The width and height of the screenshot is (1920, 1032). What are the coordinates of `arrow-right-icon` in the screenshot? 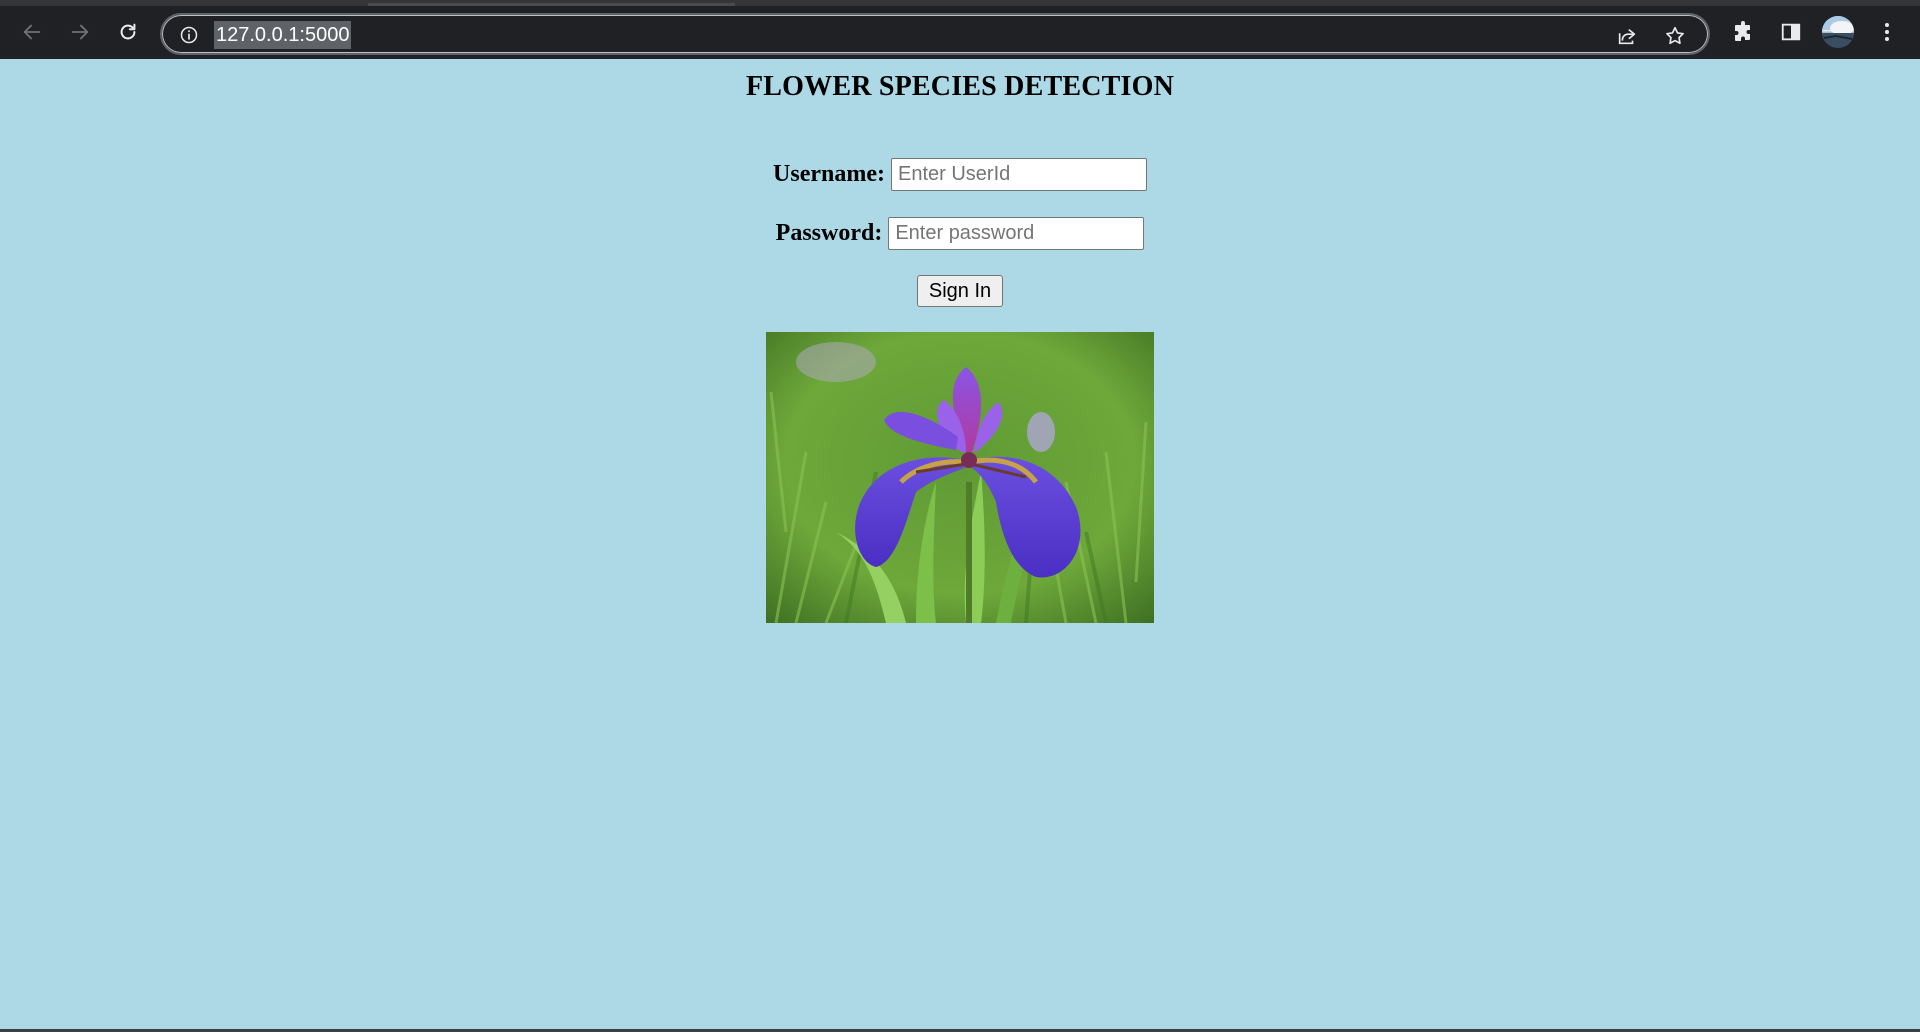 It's located at (80, 32).